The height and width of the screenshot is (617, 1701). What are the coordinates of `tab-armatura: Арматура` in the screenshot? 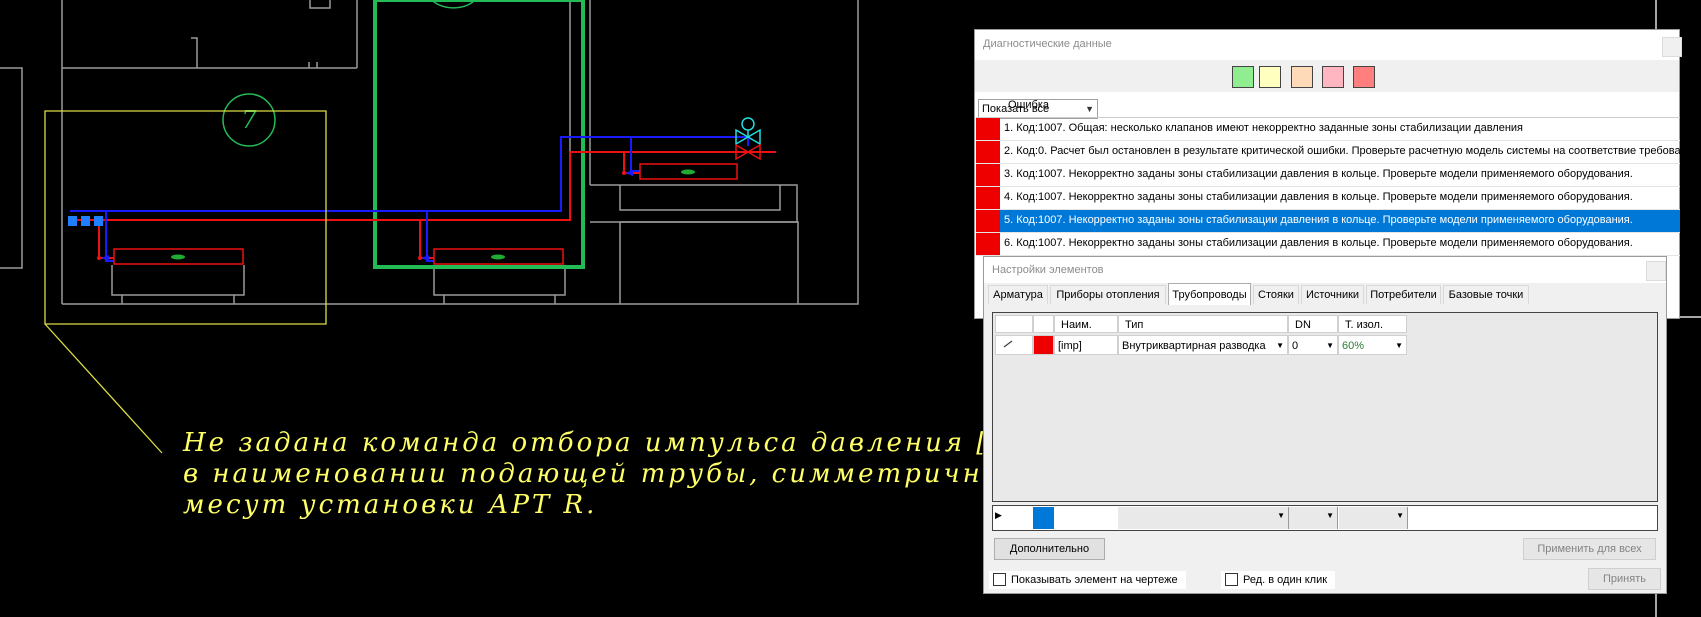 It's located at (1018, 294).